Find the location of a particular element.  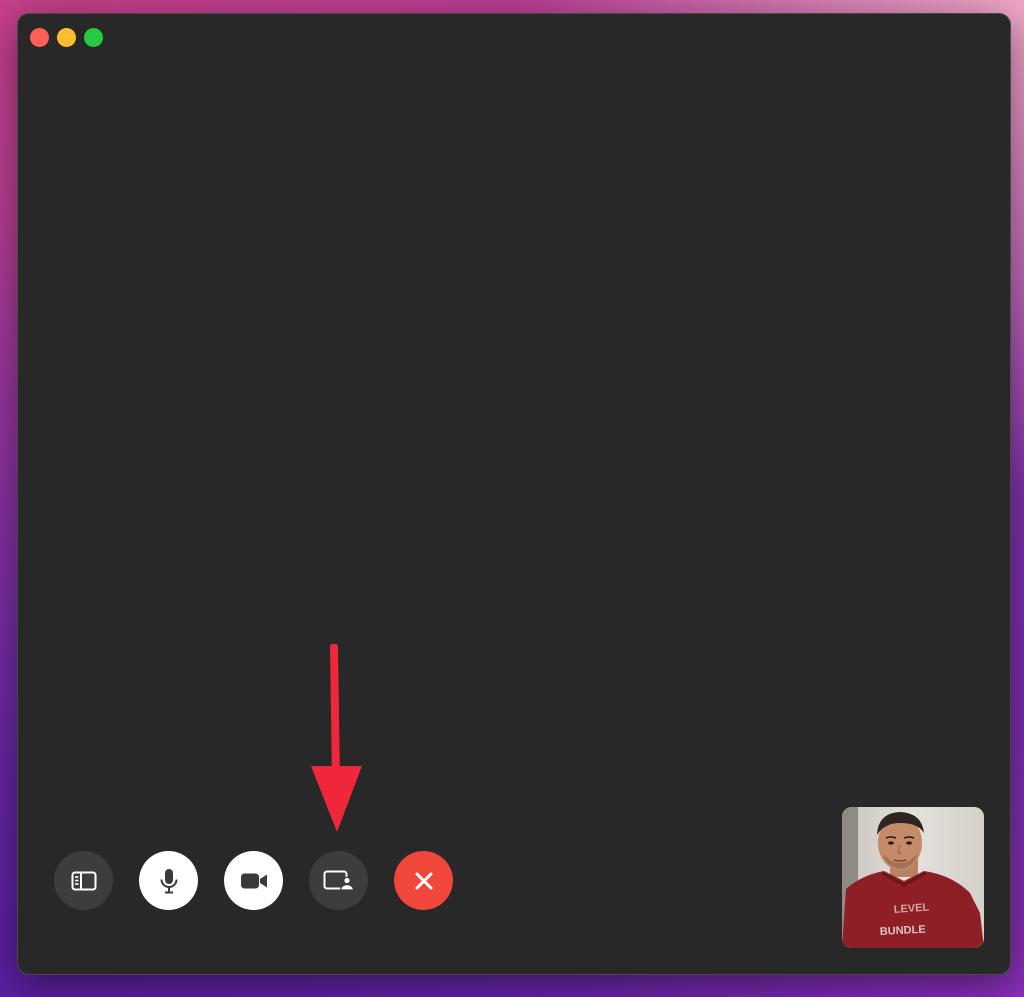

sidebar-toggle-button is located at coordinates (83, 880).